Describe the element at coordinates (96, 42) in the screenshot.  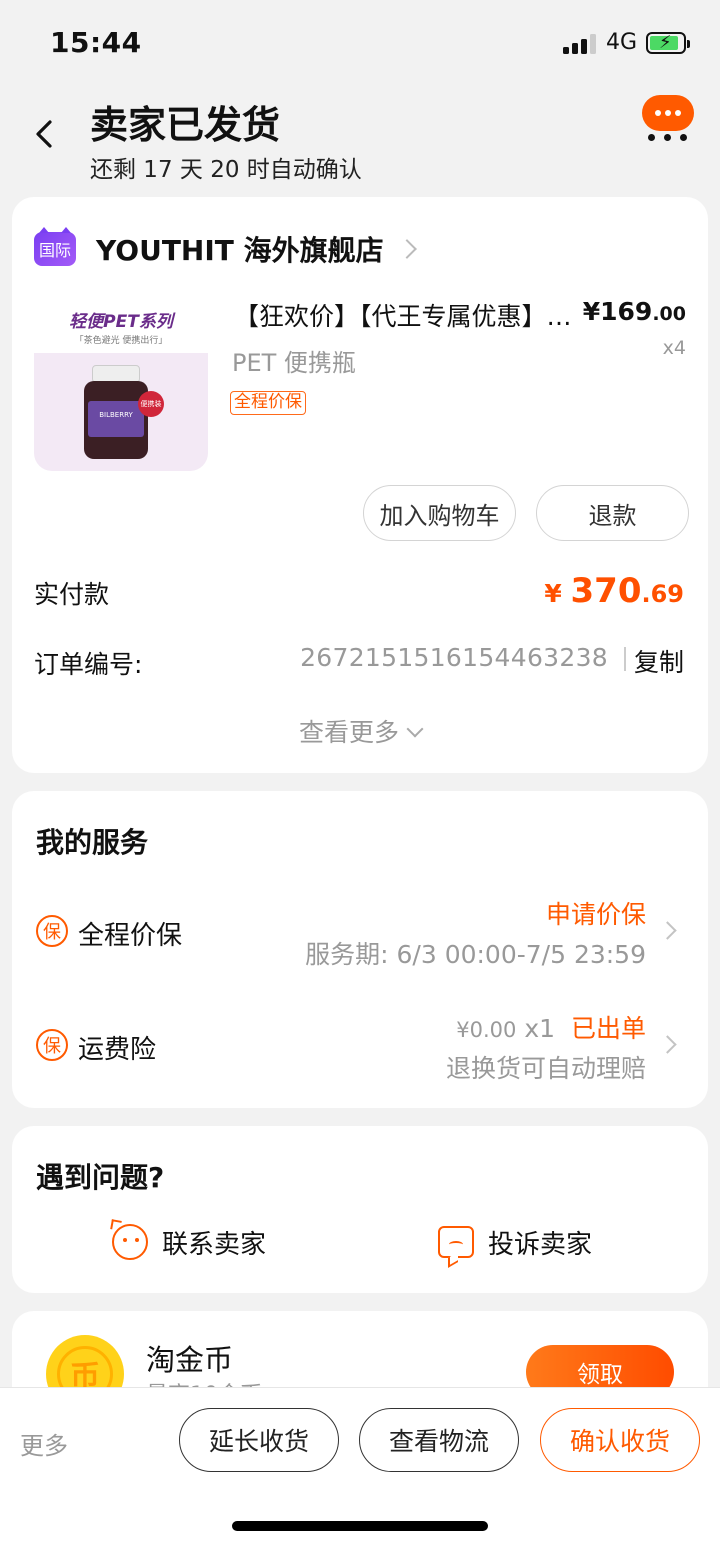
I see `status-time: 15:44` at that location.